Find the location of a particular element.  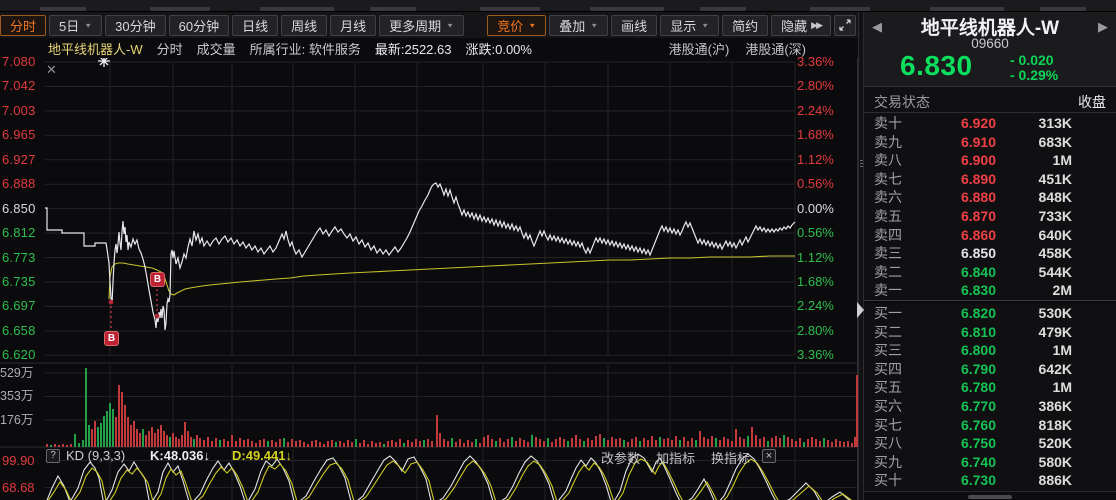

ask-row: 卖一 6.830 2M is located at coordinates (990, 290).